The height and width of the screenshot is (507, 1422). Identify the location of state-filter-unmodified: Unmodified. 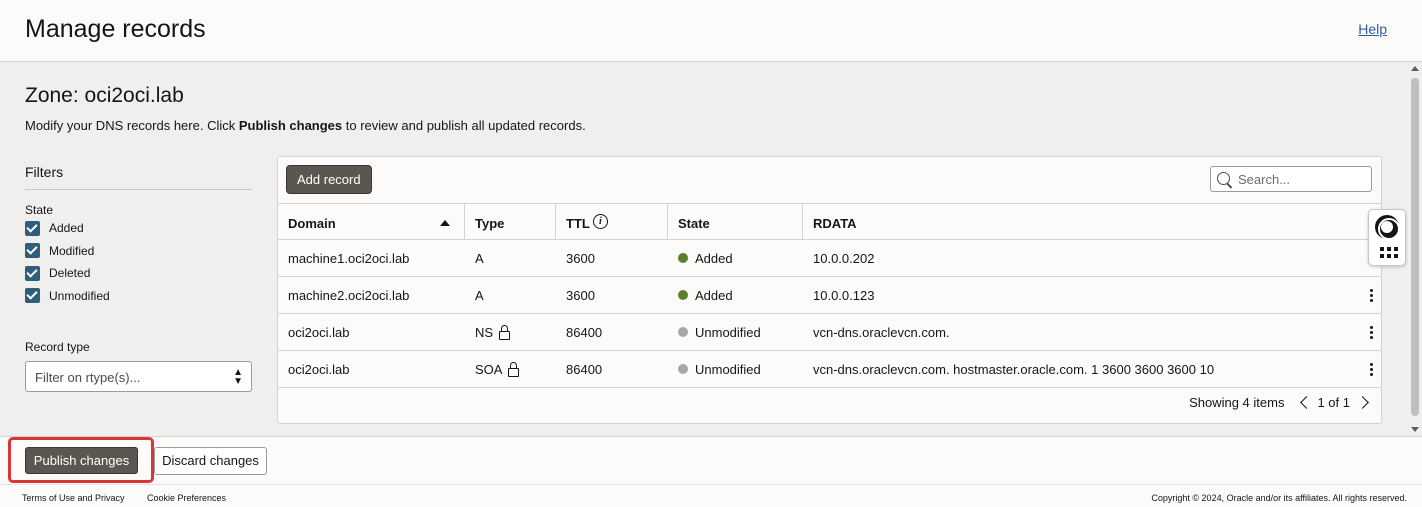
(138, 296).